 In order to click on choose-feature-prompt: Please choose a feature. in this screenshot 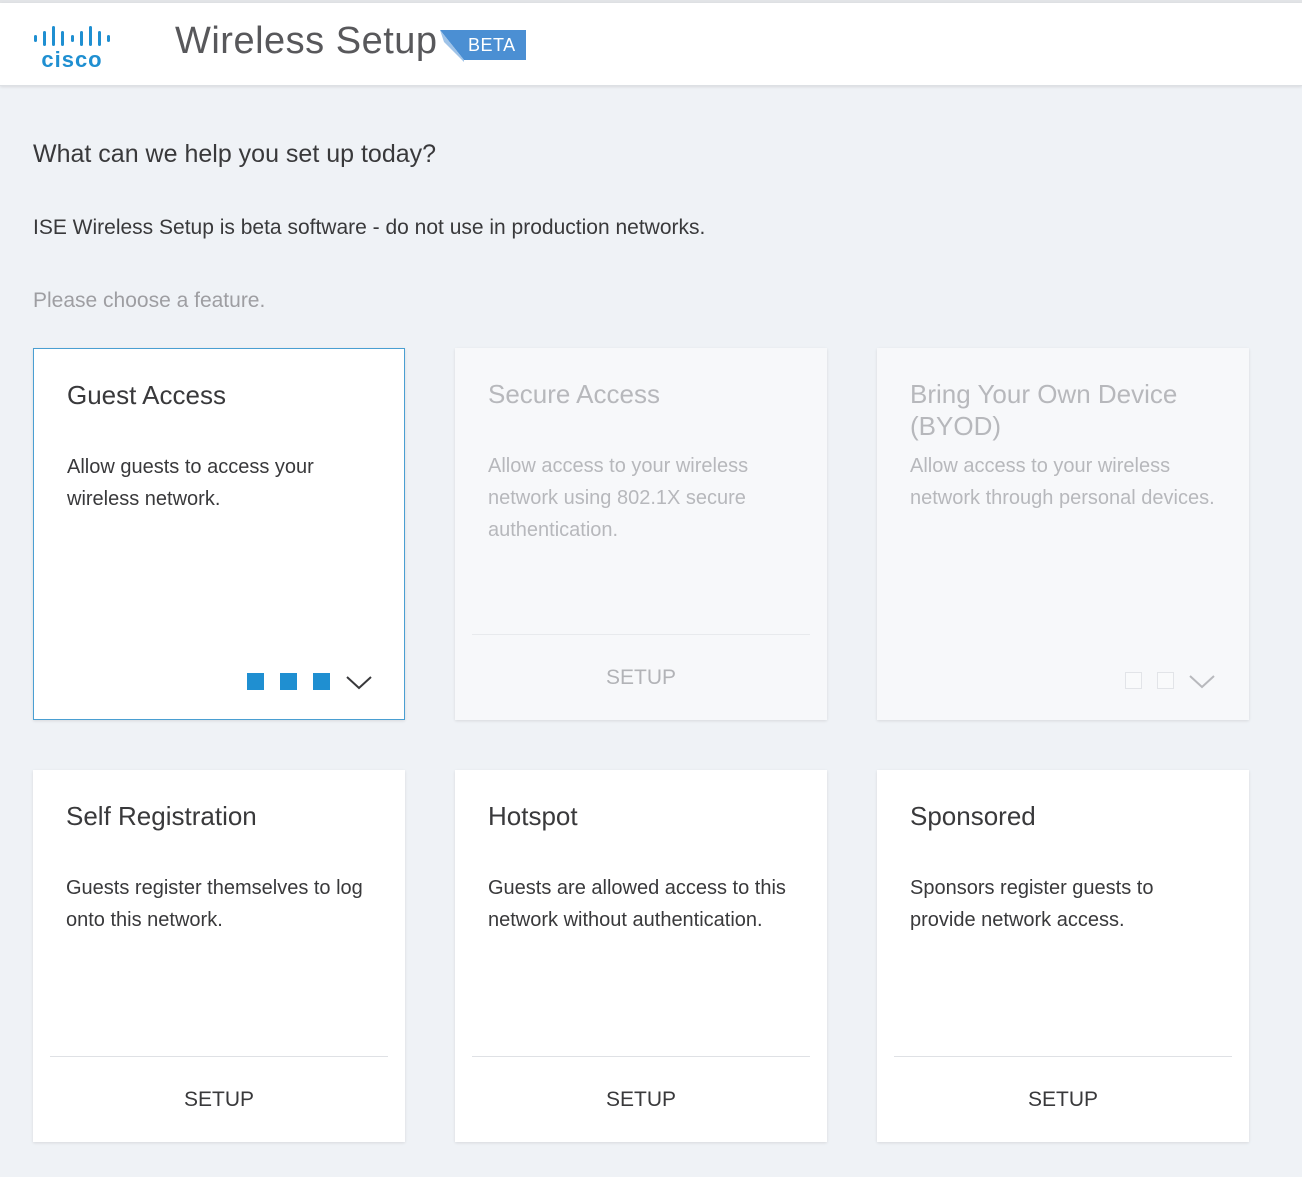, I will do `click(149, 300)`.